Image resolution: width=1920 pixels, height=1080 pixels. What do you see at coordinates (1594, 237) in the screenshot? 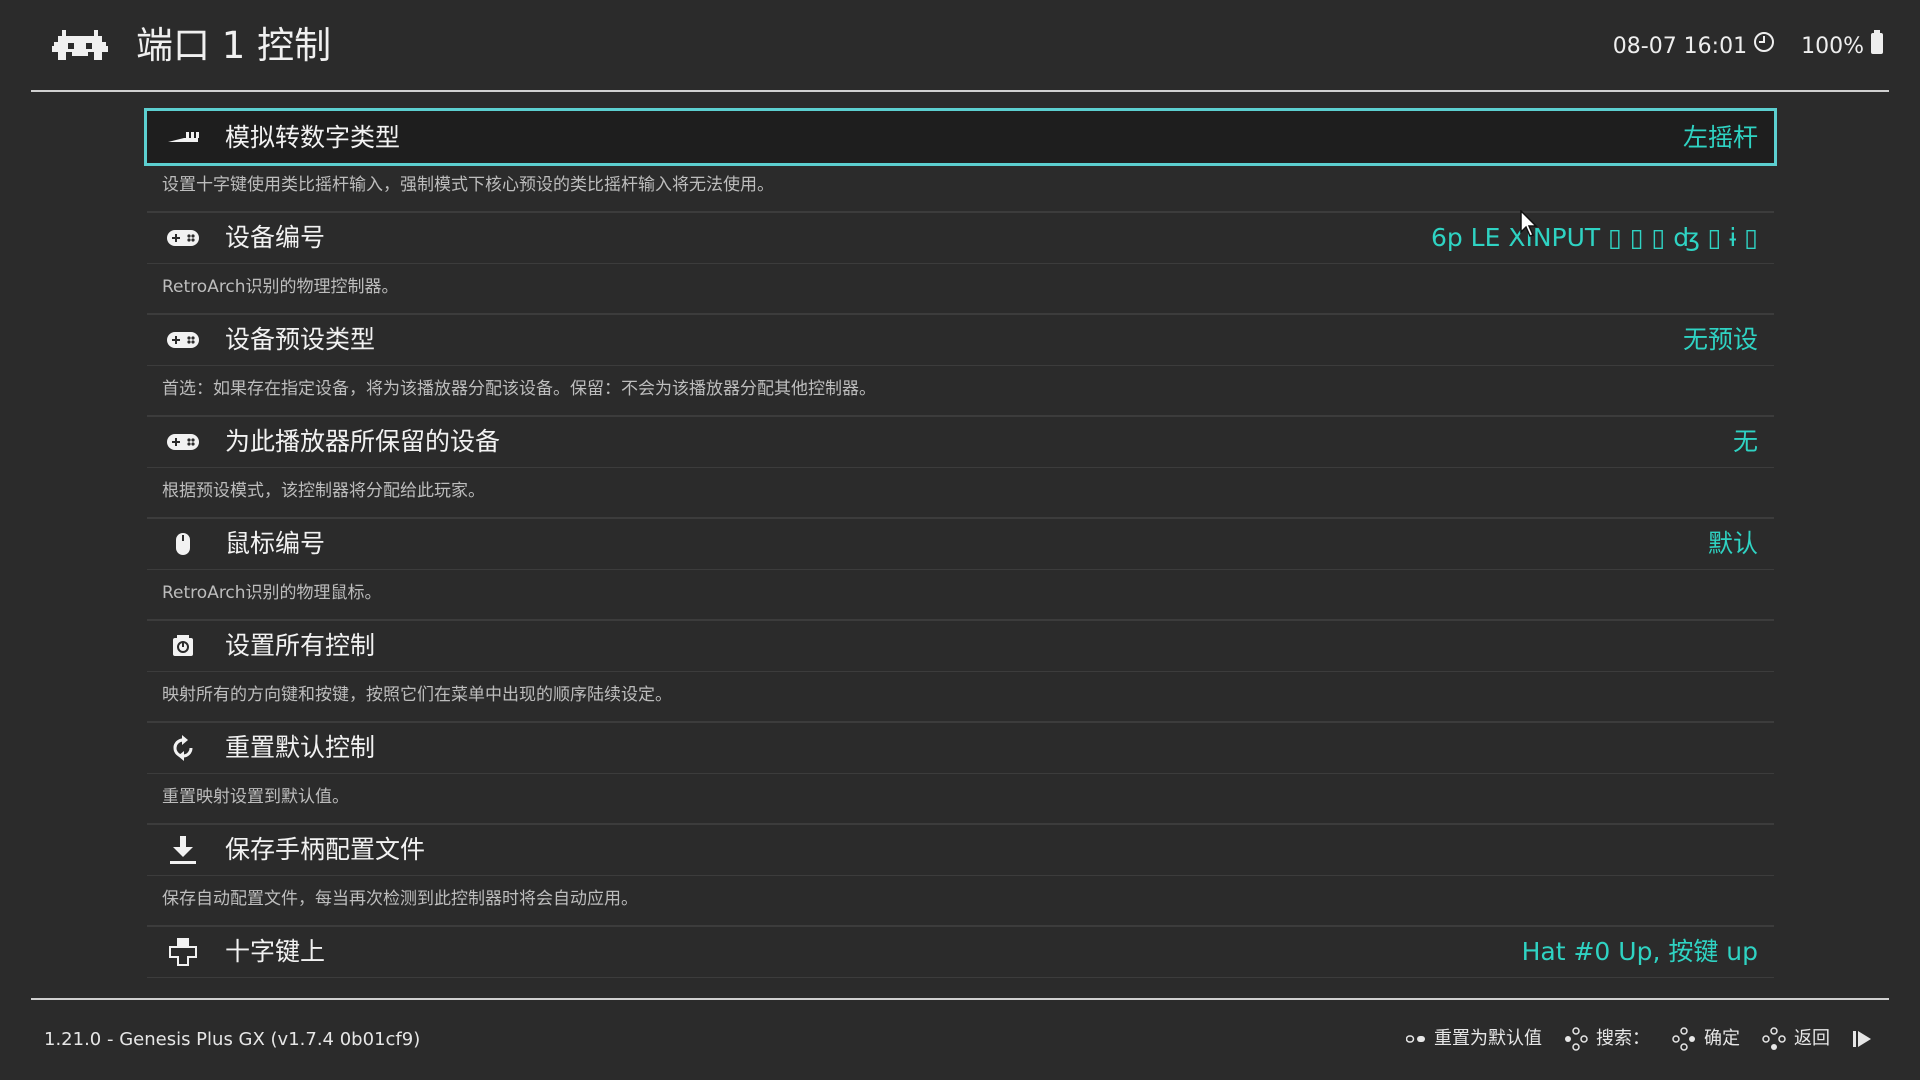
I see `item-value: 6p LE XINPUT ▯ ▯ ▯ ʤ ▯ ɨ ▯` at bounding box center [1594, 237].